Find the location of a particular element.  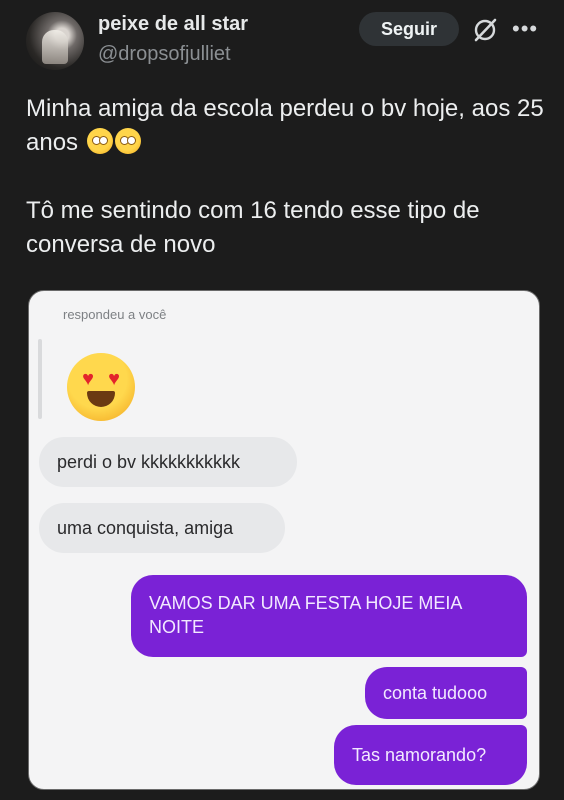

outgoing-message: Tas namorando? is located at coordinates (430, 755).